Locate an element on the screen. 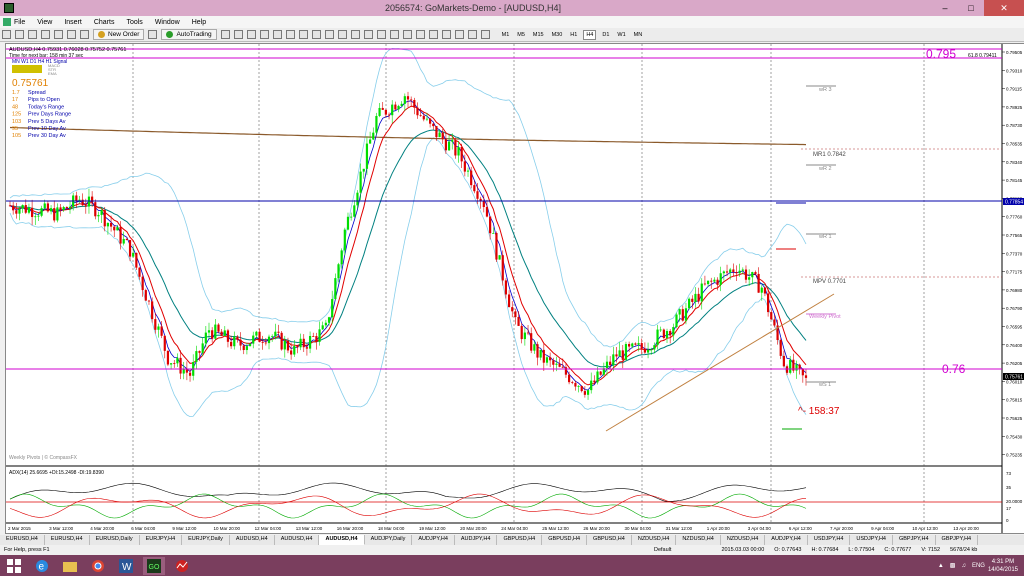 This screenshot has height=576, width=1024. tf-mn: MN is located at coordinates (638, 35).